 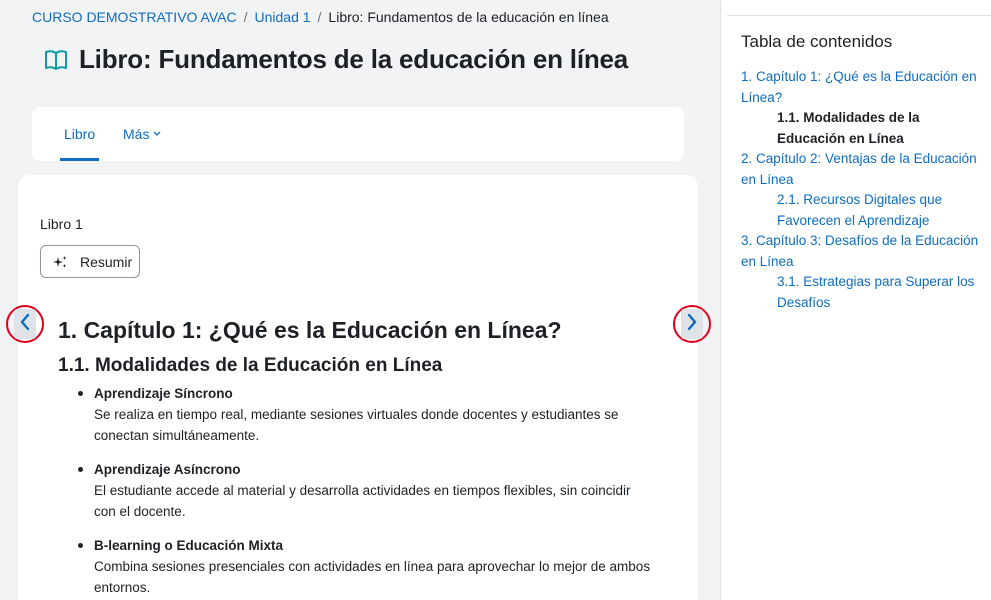 I want to click on list-item-title: Aprendizaje Asíncrono, so click(x=167, y=469).